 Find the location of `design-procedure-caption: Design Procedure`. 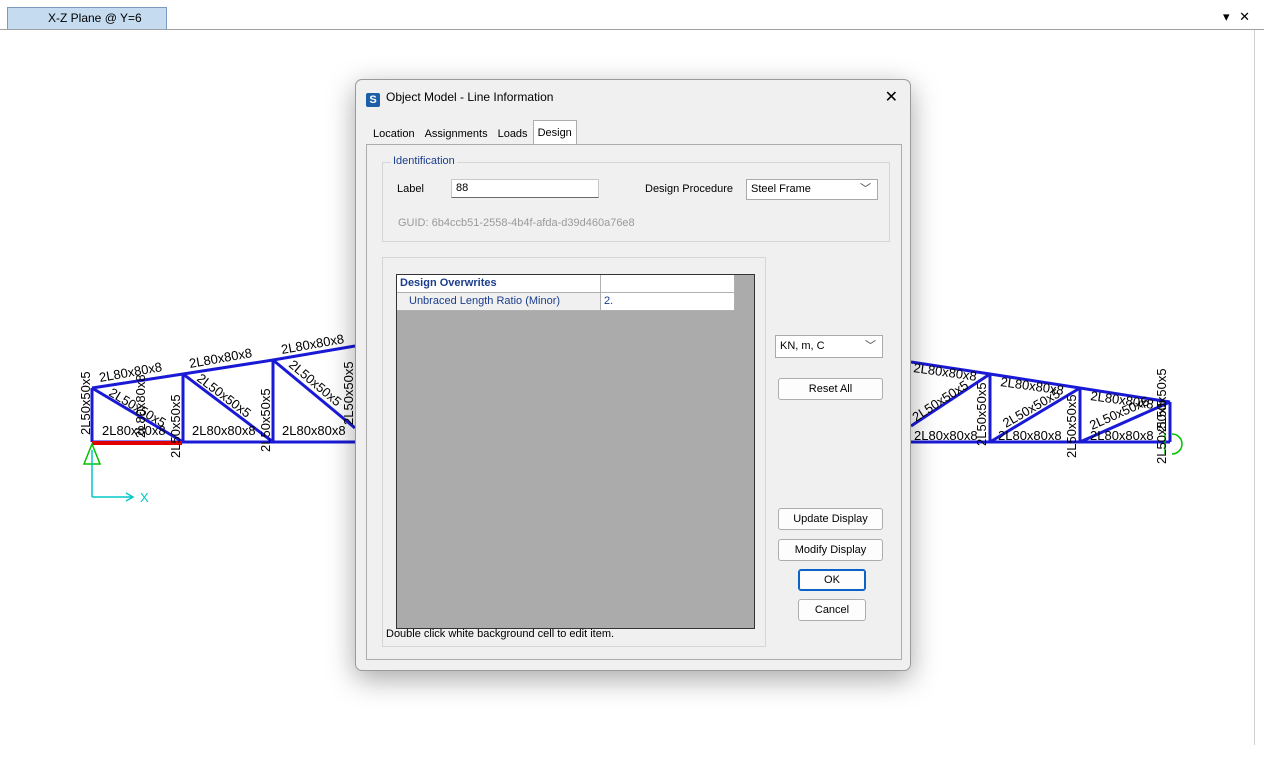

design-procedure-caption: Design Procedure is located at coordinates (689, 189).